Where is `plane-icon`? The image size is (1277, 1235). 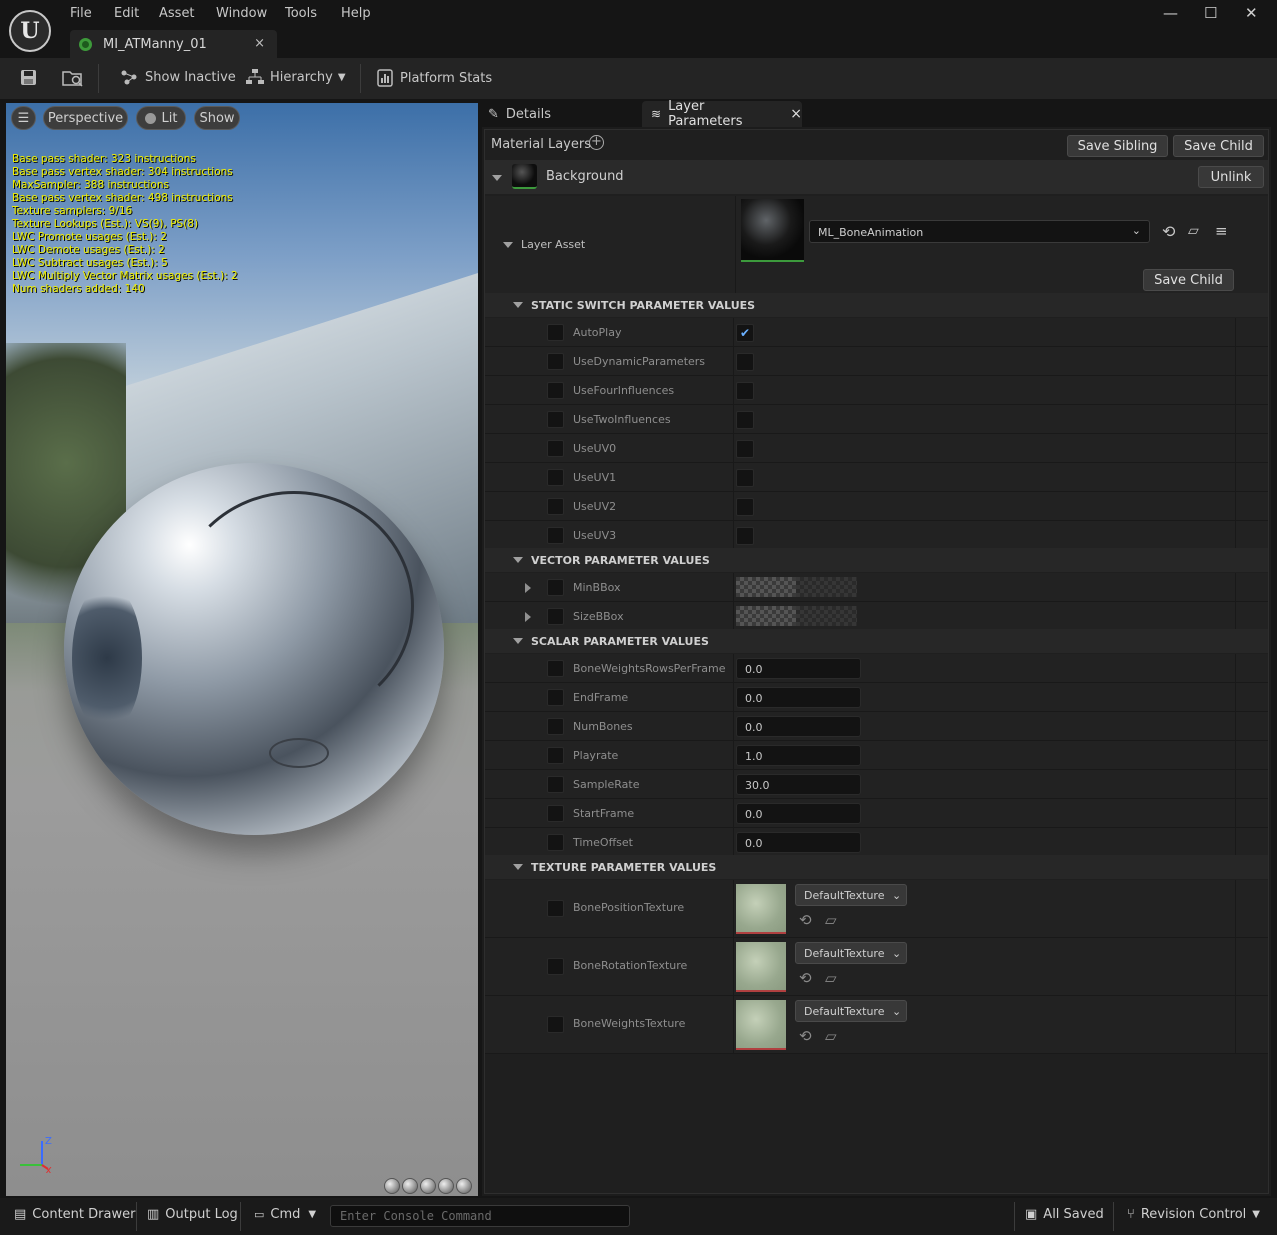 plane-icon is located at coordinates (428, 1186).